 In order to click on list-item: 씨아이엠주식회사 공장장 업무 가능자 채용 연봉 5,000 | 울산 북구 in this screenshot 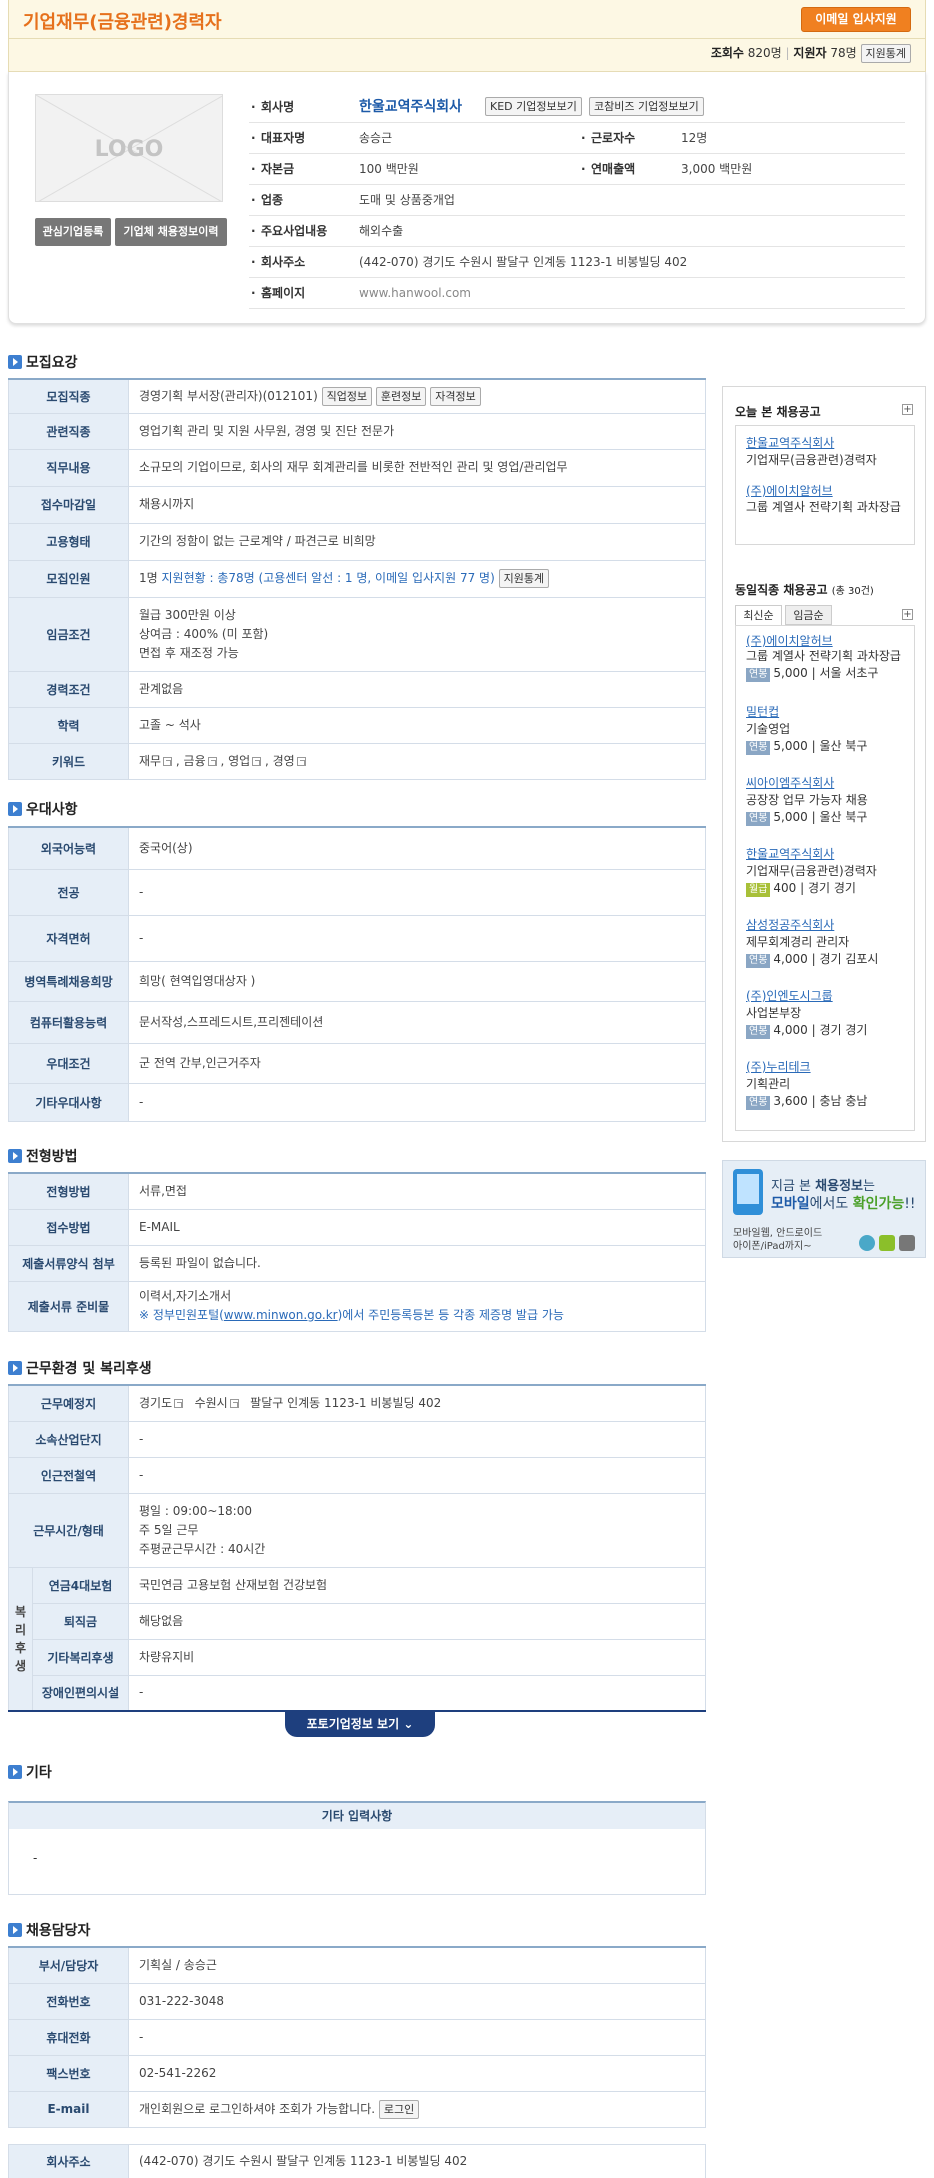, I will do `click(825, 809)`.